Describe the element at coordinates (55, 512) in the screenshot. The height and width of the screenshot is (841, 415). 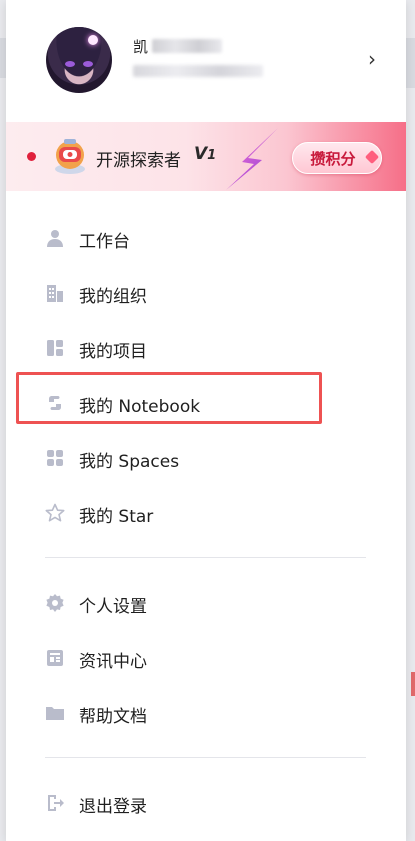
I see `star-icon` at that location.